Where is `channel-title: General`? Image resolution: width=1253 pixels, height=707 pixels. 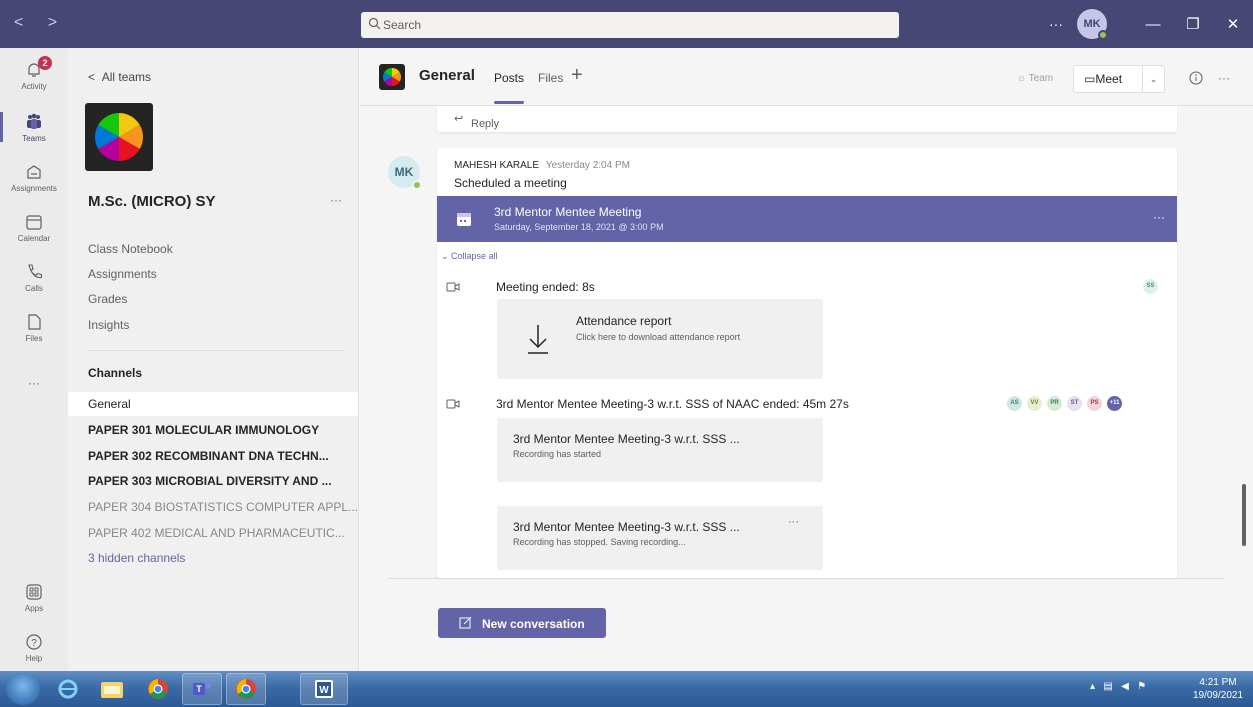
channel-title: General is located at coordinates (447, 75).